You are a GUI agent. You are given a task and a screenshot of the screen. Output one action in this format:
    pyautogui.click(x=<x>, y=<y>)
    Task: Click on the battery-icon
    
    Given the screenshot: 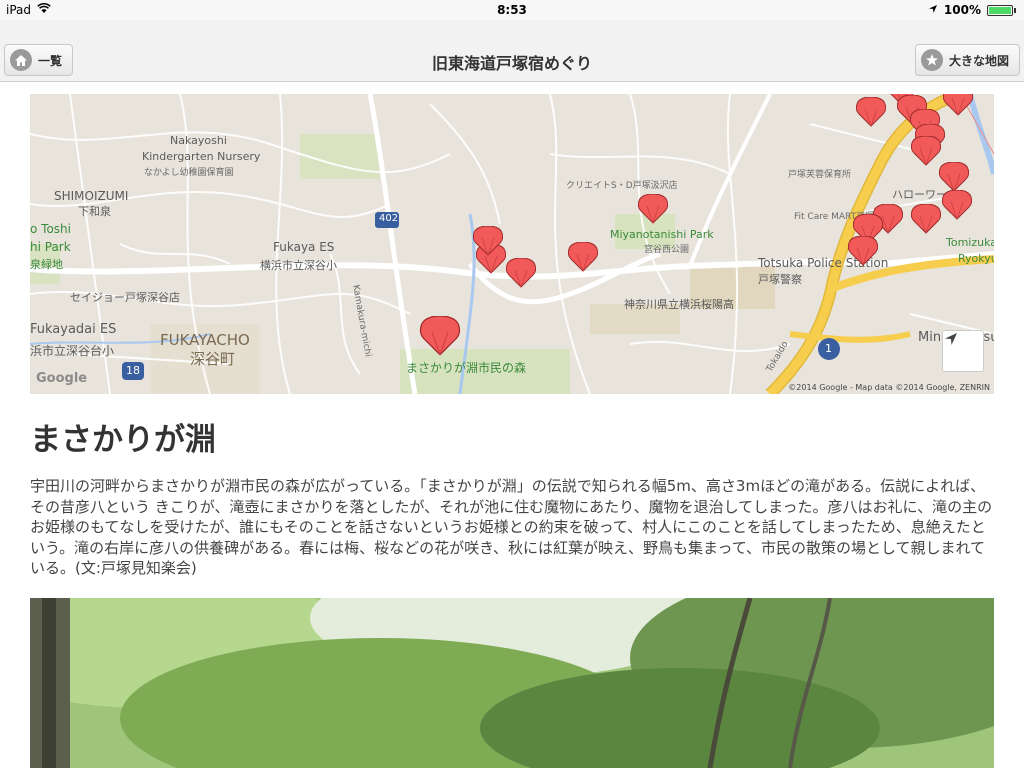 What is the action you would take?
    pyautogui.click(x=1000, y=10)
    